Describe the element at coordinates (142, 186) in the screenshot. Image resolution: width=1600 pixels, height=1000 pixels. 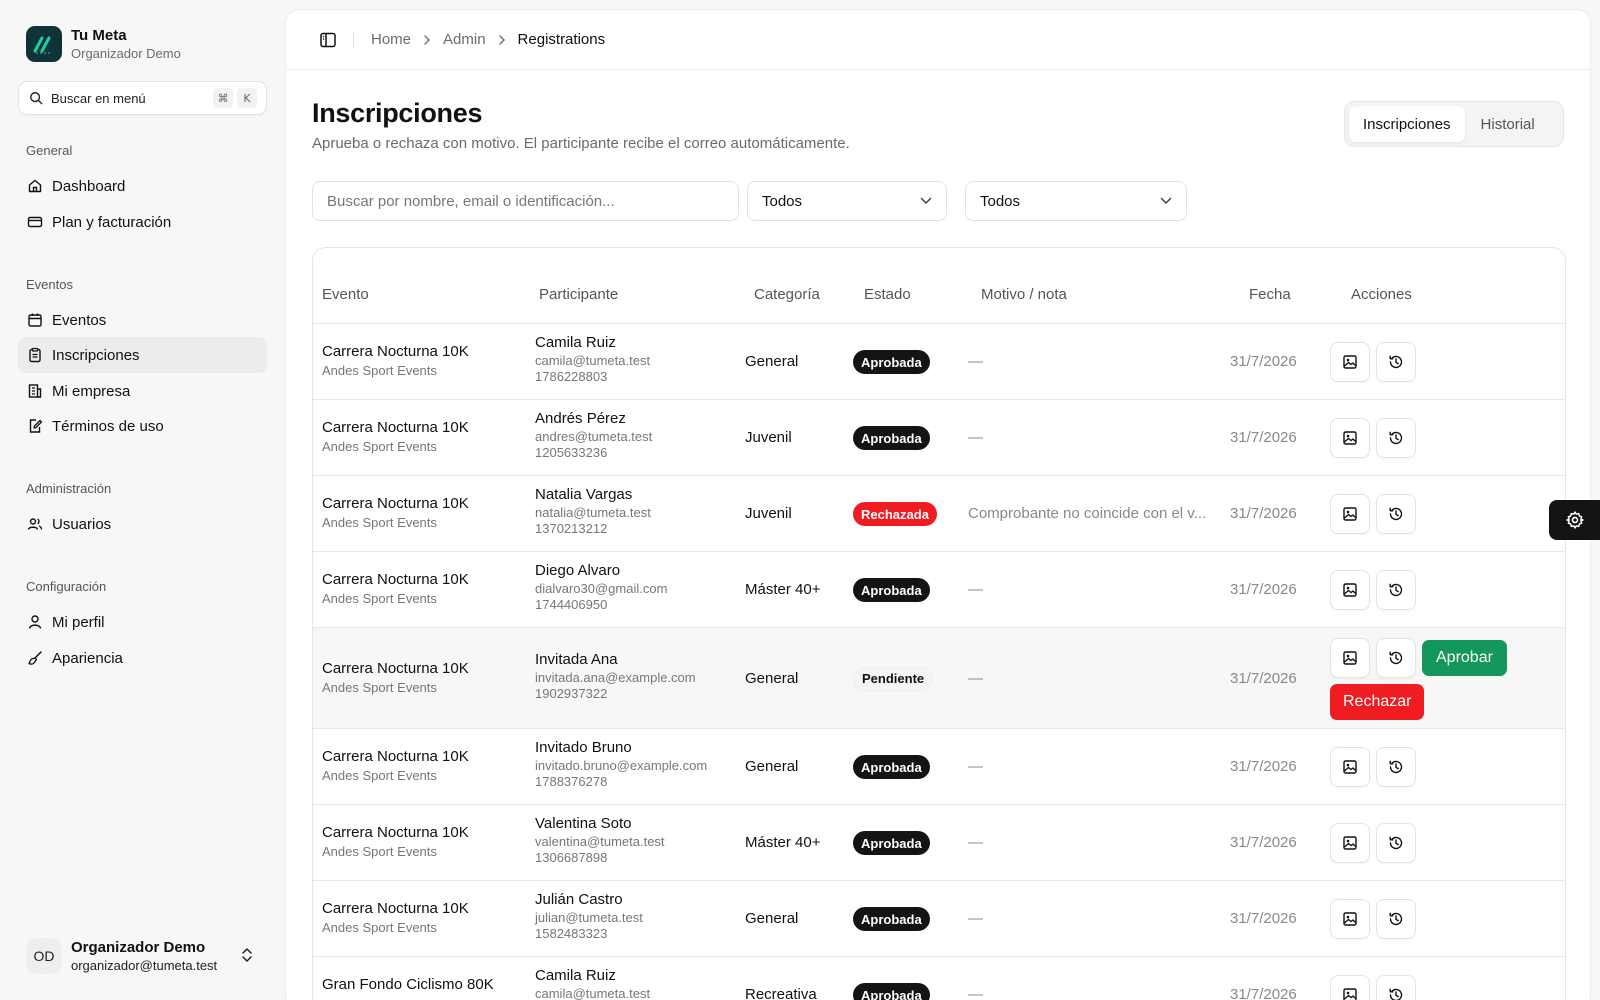
I see `sidebar-item-dashboard: Dashboard` at that location.